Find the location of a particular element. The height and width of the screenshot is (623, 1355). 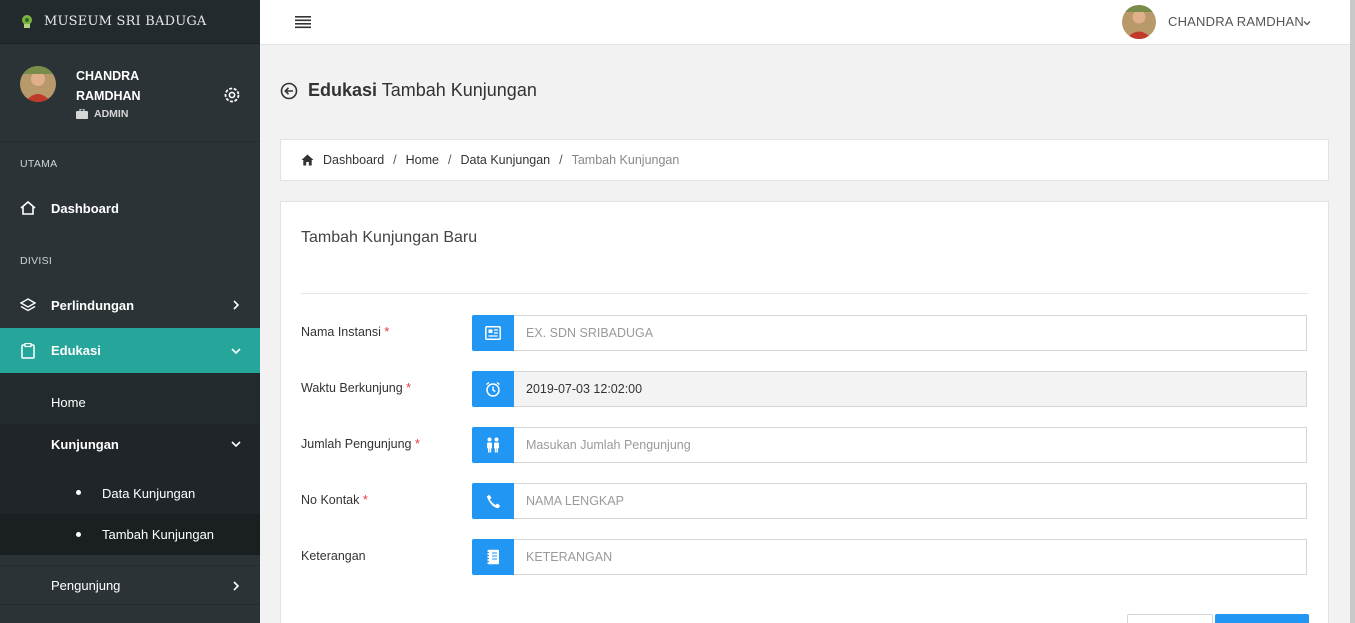

page-title-rest: Tambah Kunjungan is located at coordinates (459, 90).